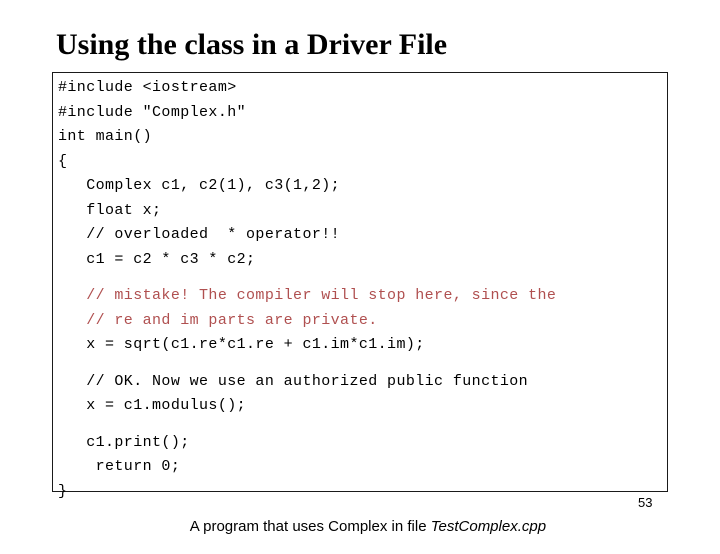  What do you see at coordinates (157, 259) in the screenshot?
I see `code-line: c1 = c2 * c3 * c2;` at bounding box center [157, 259].